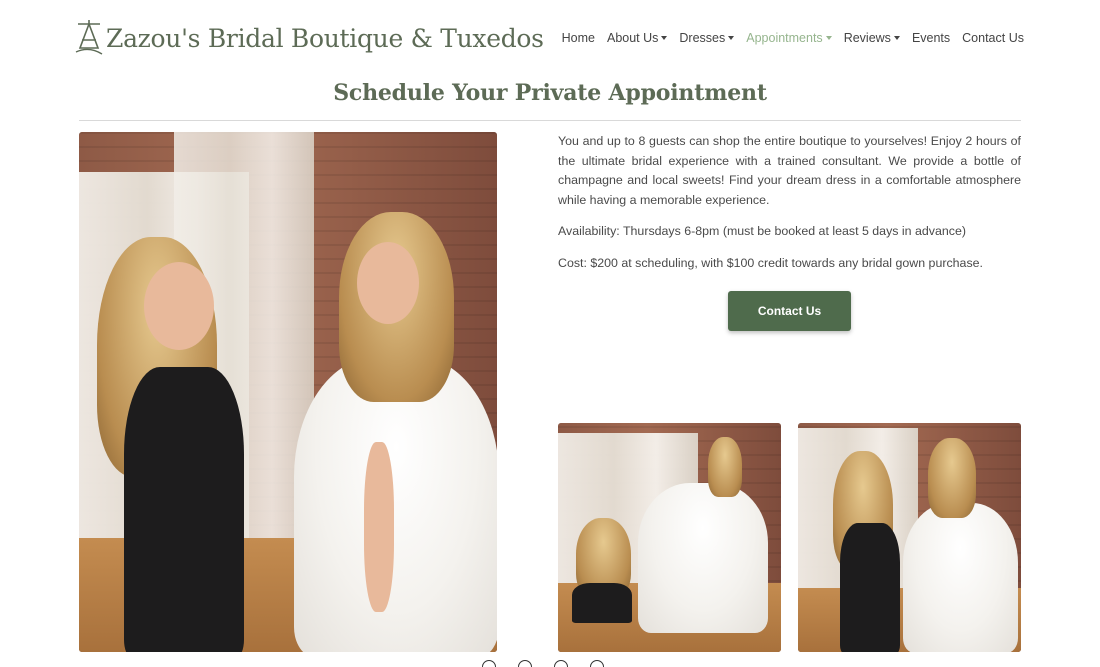 The width and height of the screenshot is (1100, 667). What do you see at coordinates (379, 527) in the screenshot?
I see `photo-arm` at bounding box center [379, 527].